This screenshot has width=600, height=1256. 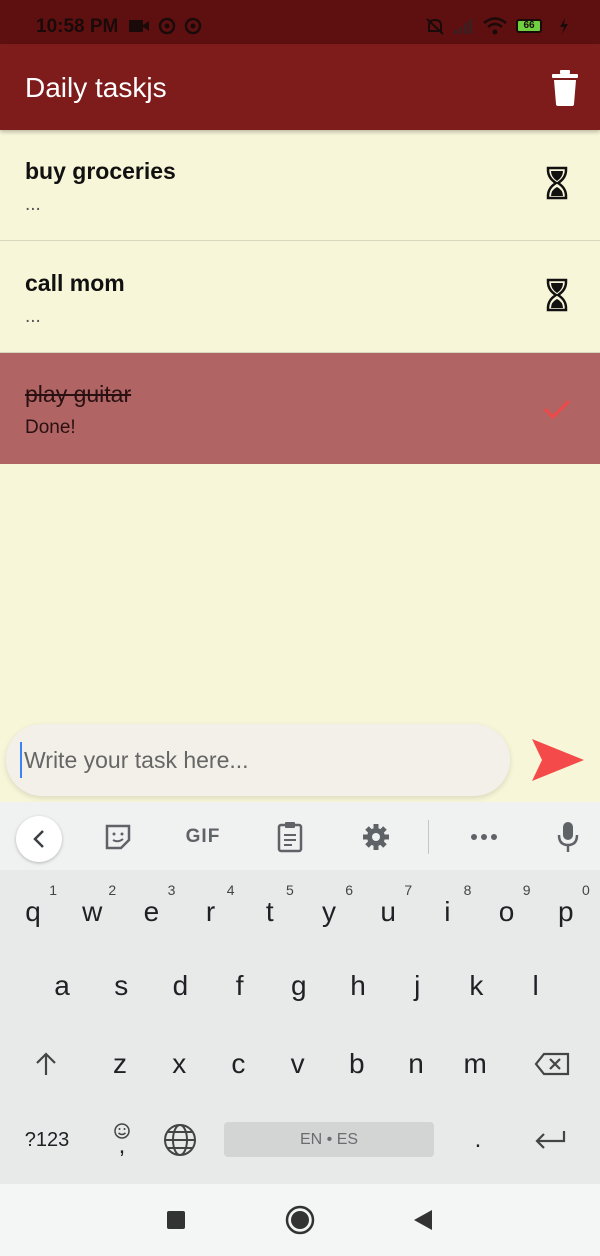 I want to click on key-v: v, so click(x=298, y=1064).